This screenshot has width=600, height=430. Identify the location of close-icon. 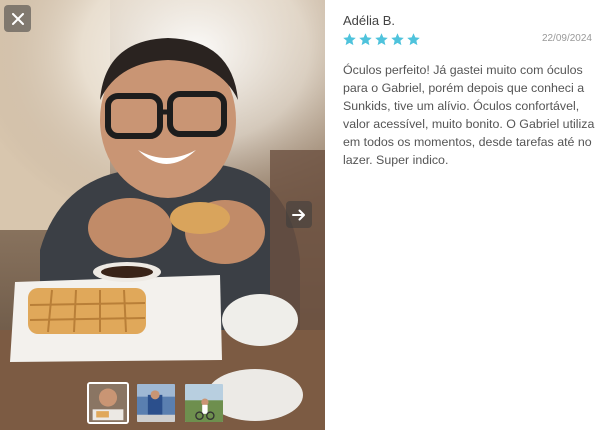
(17, 18).